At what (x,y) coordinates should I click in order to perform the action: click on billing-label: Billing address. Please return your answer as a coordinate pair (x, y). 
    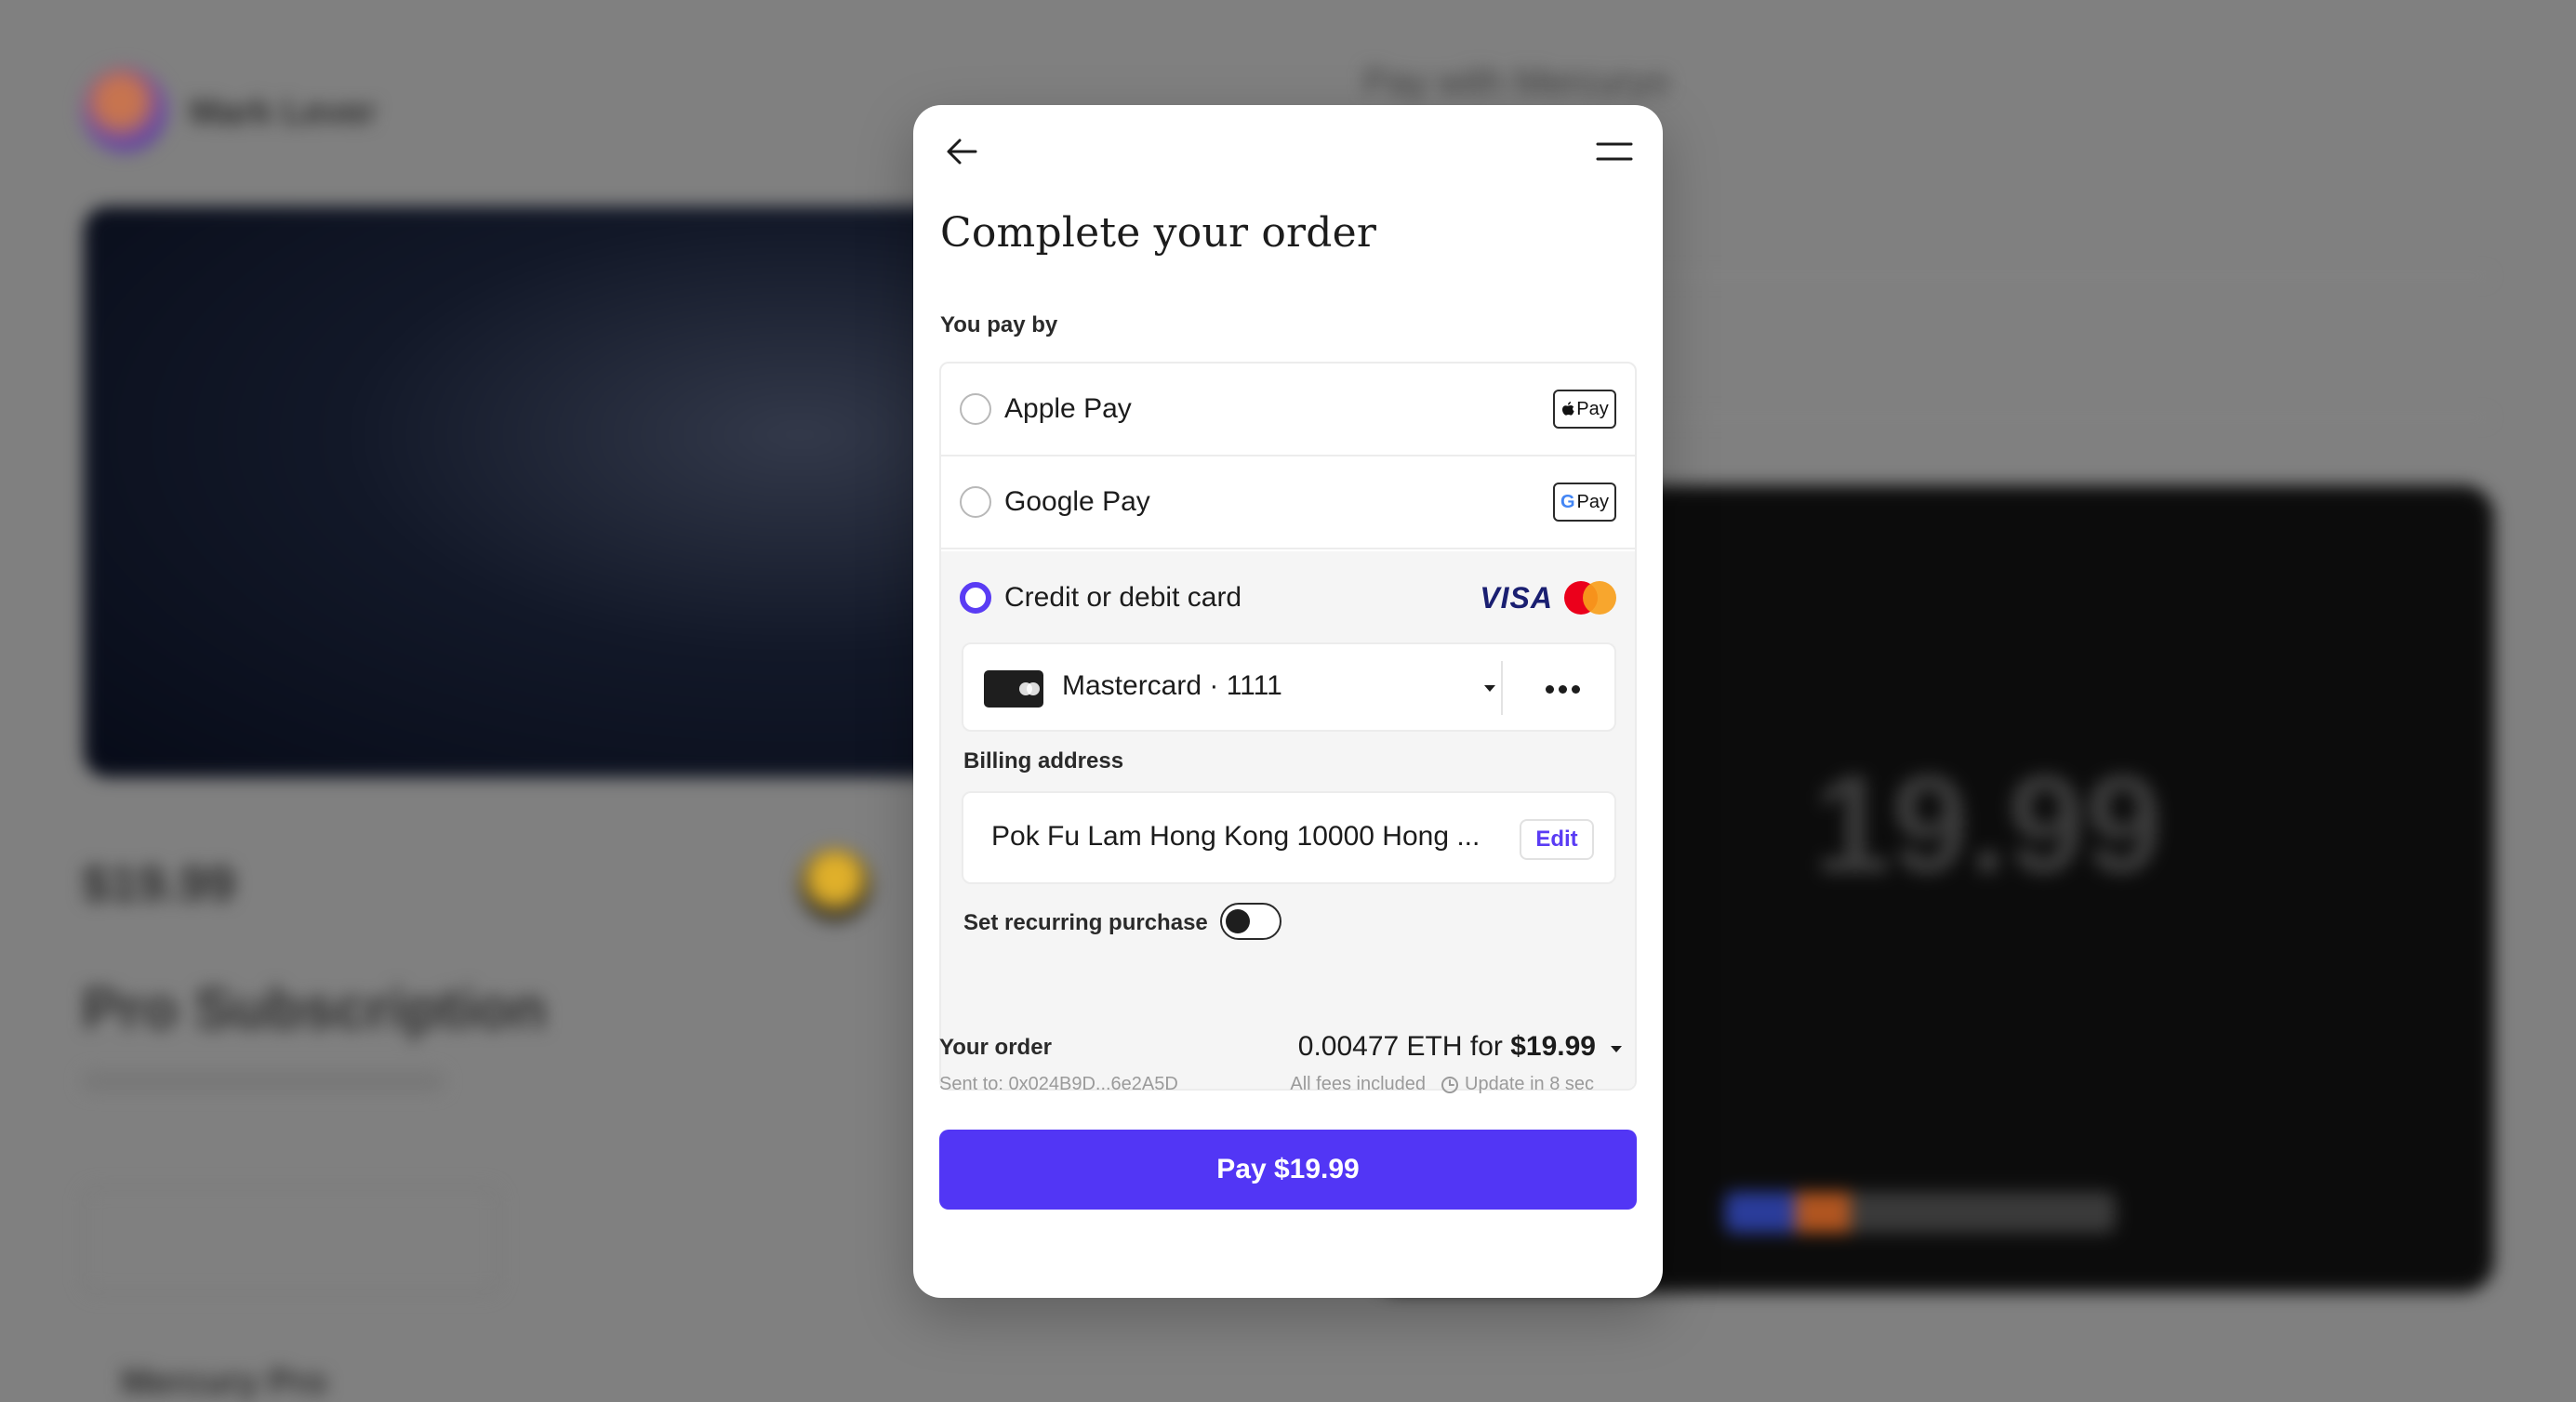
    Looking at the image, I should click on (1043, 761).